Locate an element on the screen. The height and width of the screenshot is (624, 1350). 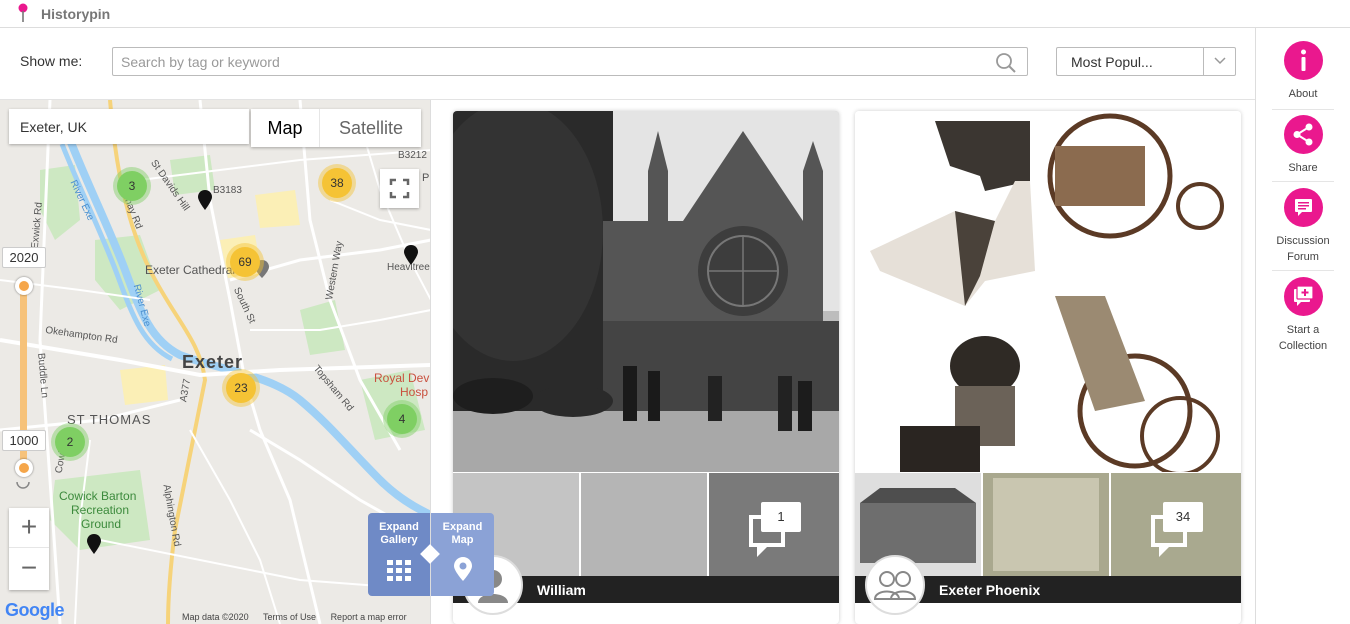
map-label-cowick-3: Ground is located at coordinates (101, 524).